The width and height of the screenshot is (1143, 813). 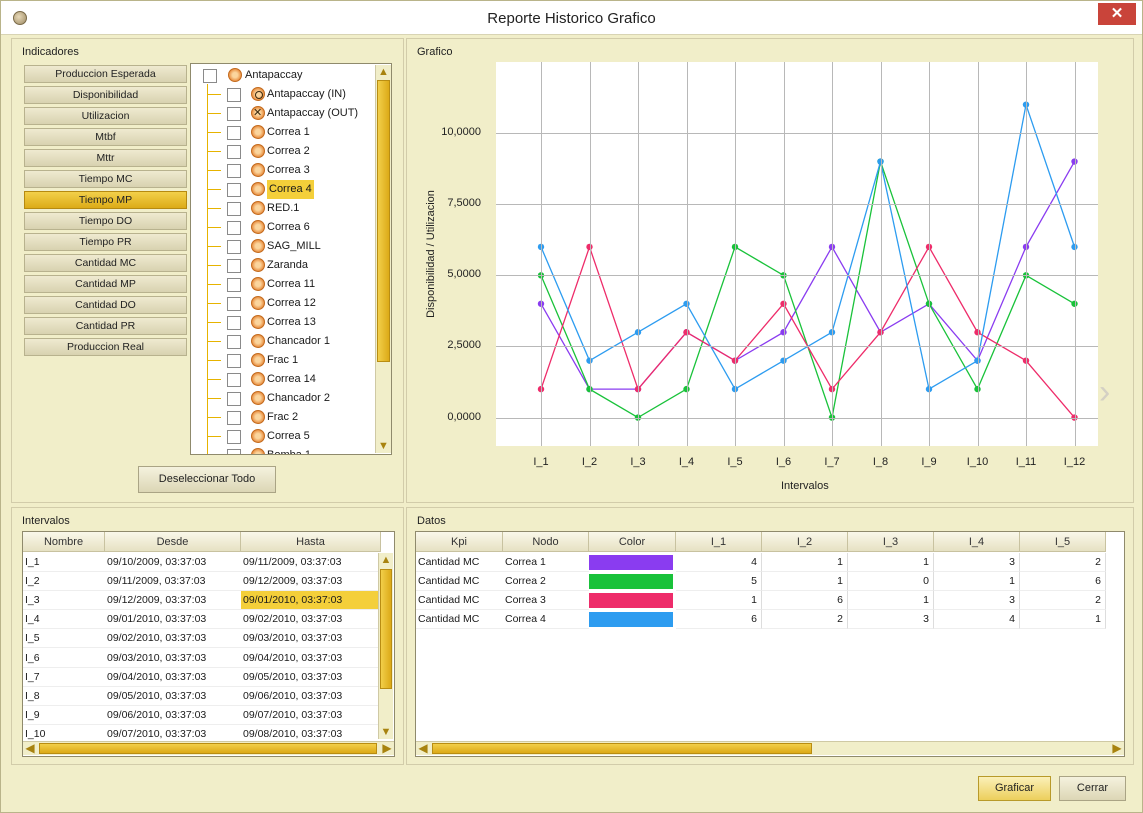 I want to click on tree-node-correa-4: Correa 4, so click(x=291, y=189).